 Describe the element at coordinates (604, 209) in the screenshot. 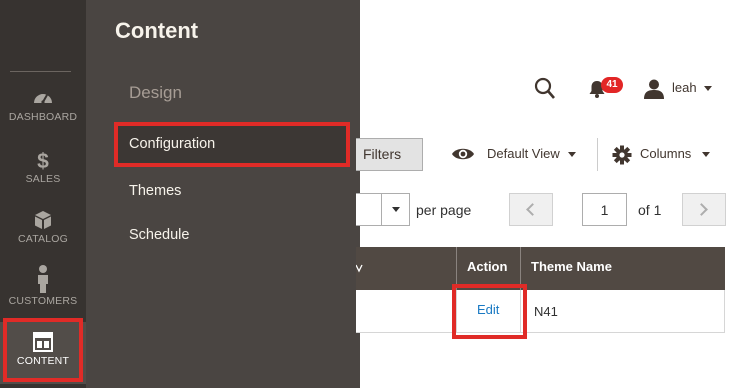

I see `page-number-input` at that location.